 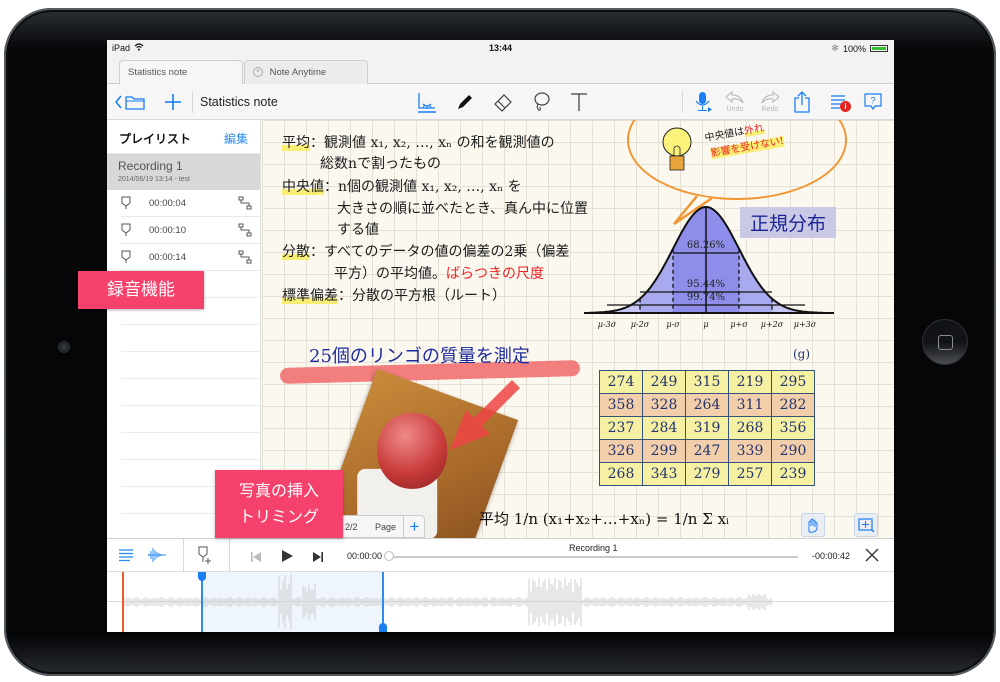 I want to click on back-to-folder-button, so click(x=131, y=102).